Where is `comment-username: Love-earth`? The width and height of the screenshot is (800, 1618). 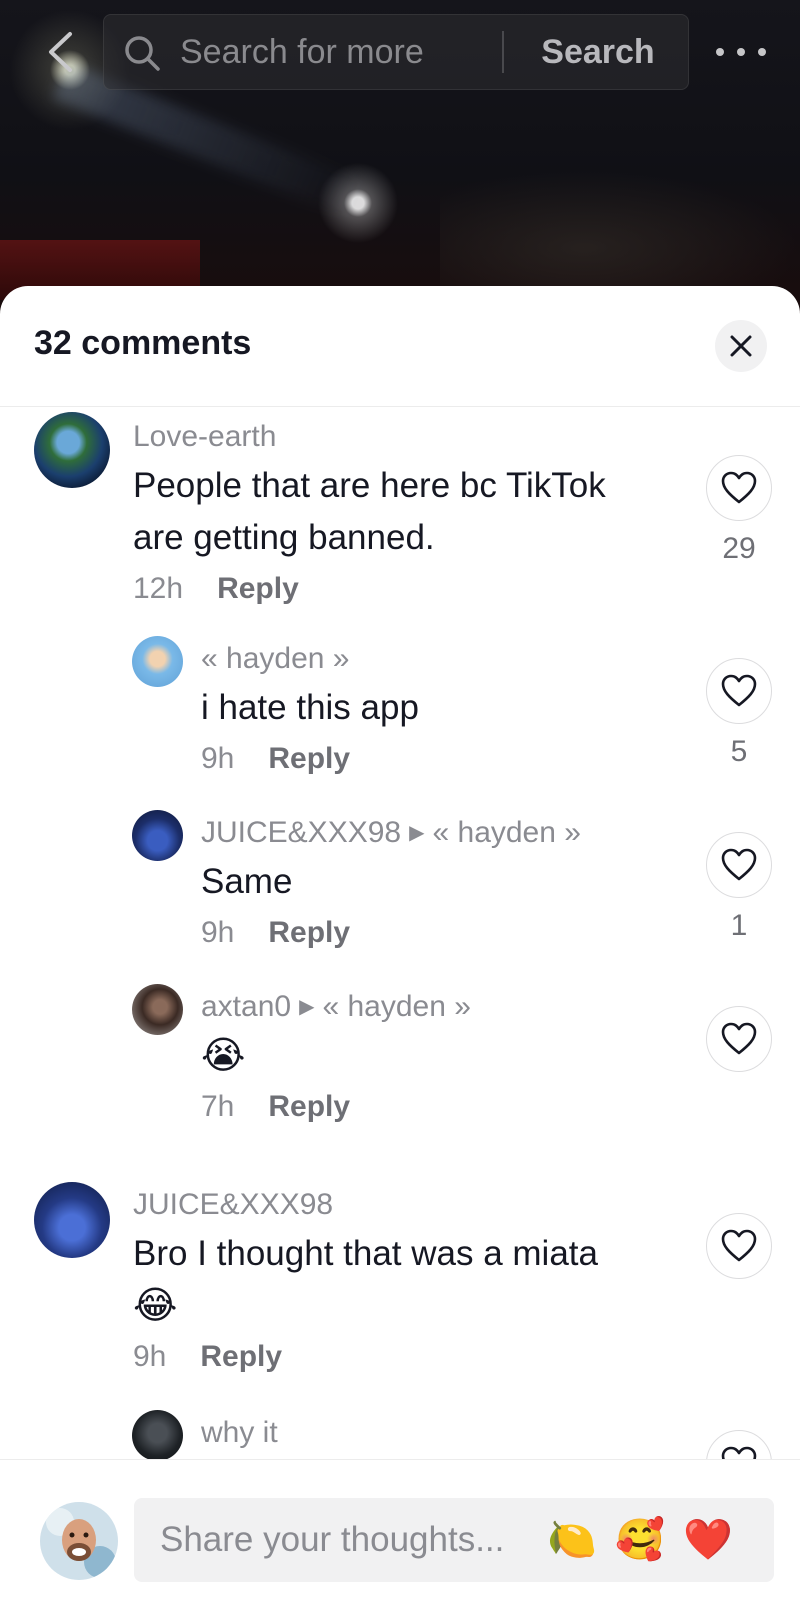 comment-username: Love-earth is located at coordinates (204, 437).